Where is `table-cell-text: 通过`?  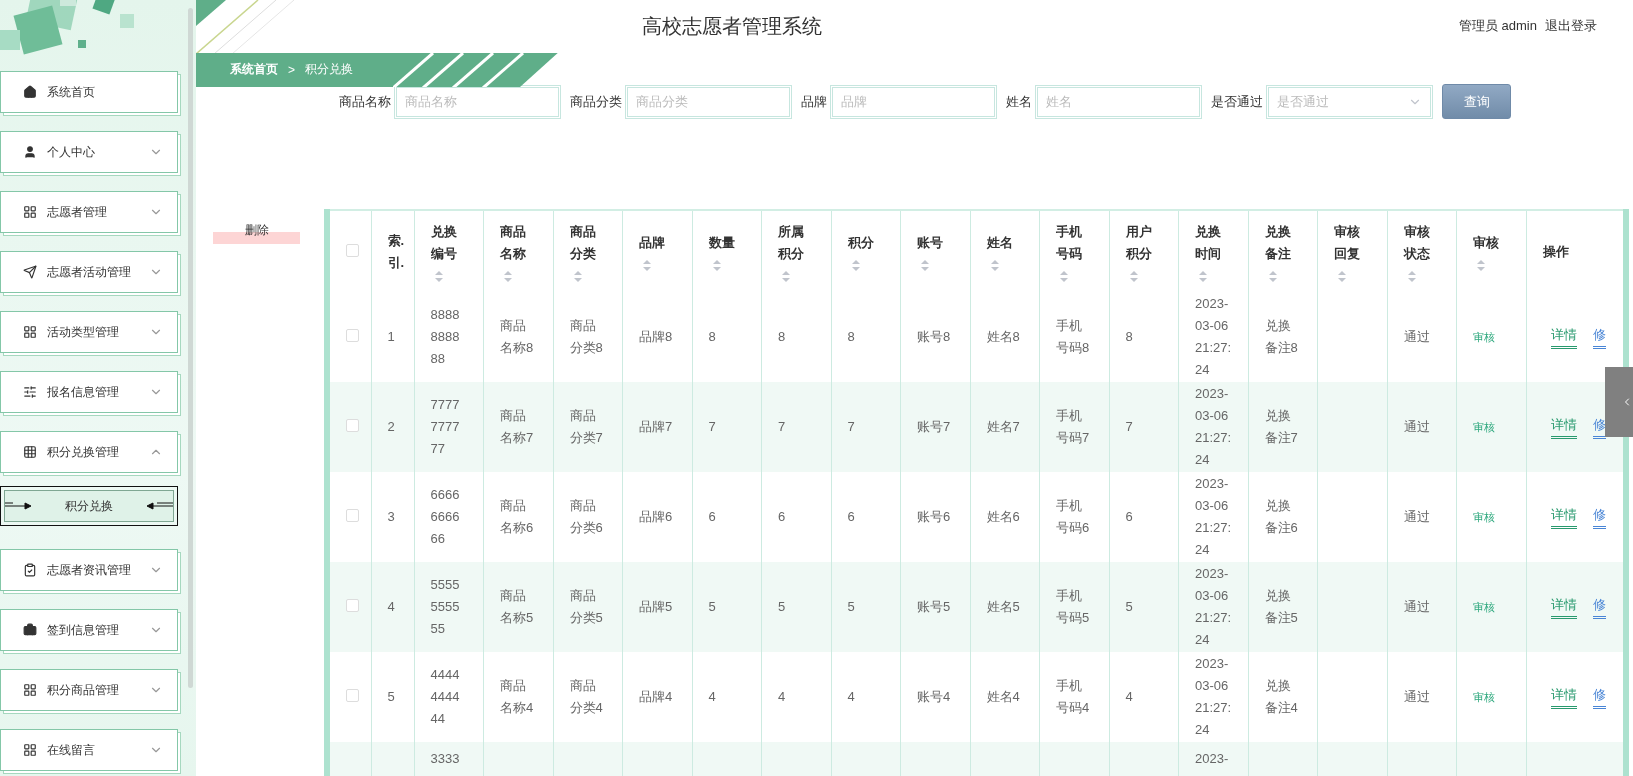
table-cell-text: 通过 is located at coordinates (1417, 517).